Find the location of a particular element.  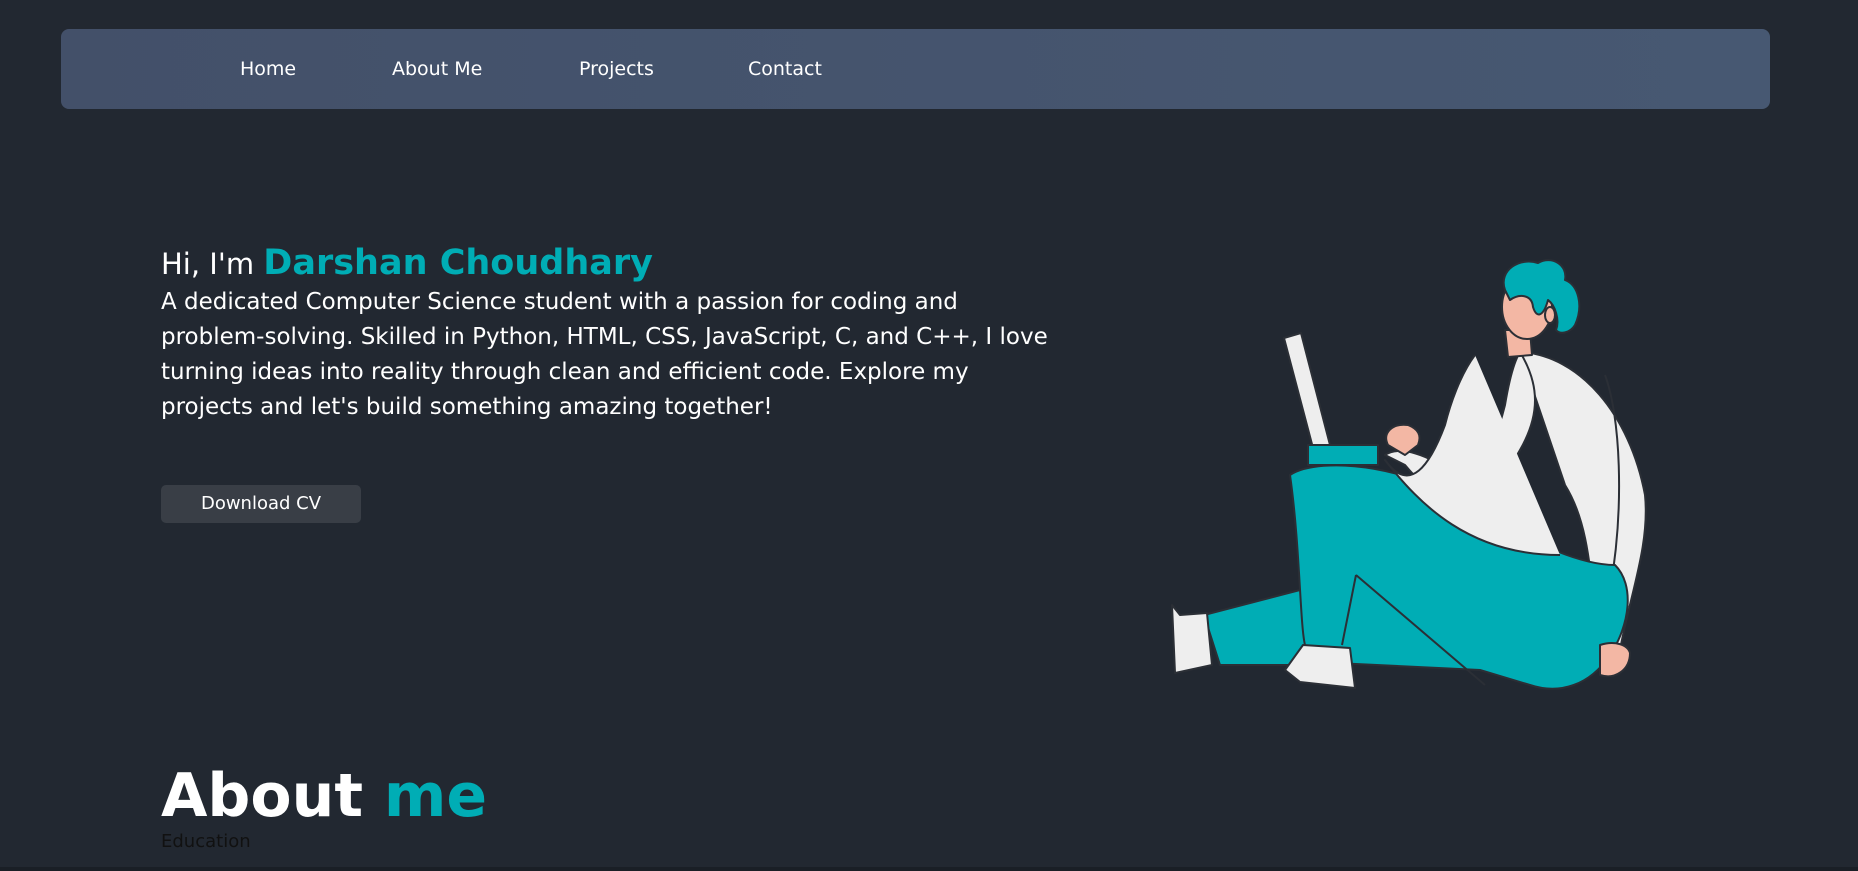

download-cv-button: Download CV is located at coordinates (261, 504).